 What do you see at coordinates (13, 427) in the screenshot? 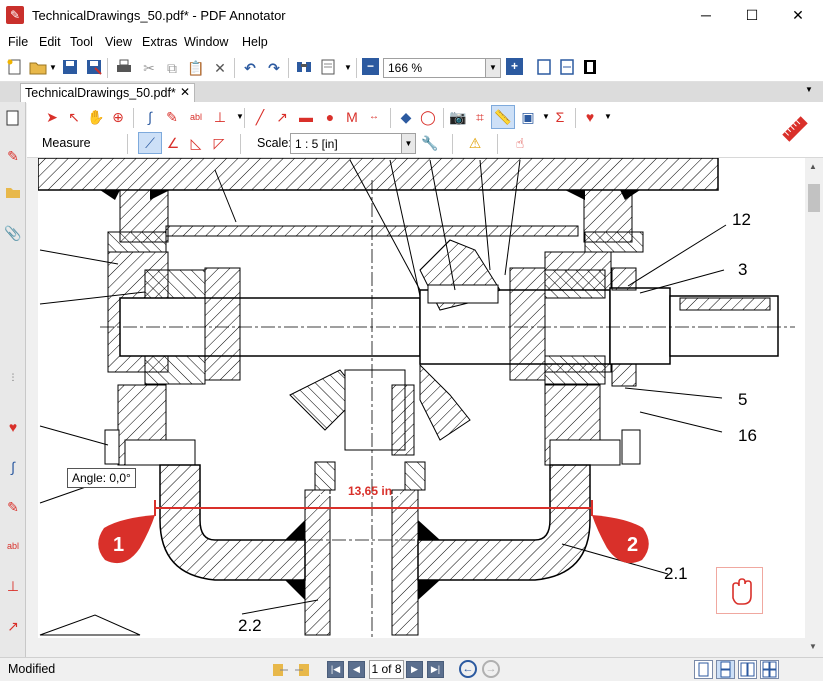
I see `favorites-panel-icon: ♥` at bounding box center [13, 427].